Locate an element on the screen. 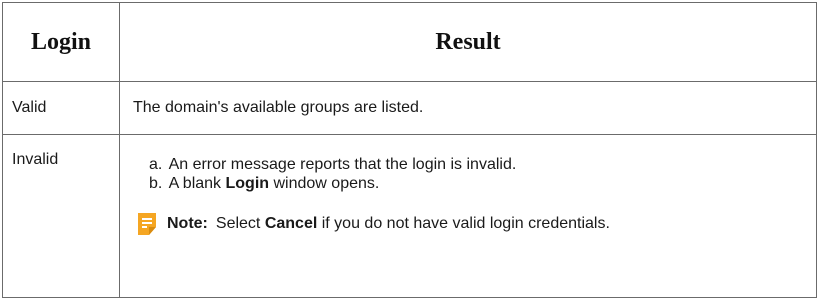 This screenshot has height=298, width=817. step-text-before: A blank is located at coordinates (195, 183).